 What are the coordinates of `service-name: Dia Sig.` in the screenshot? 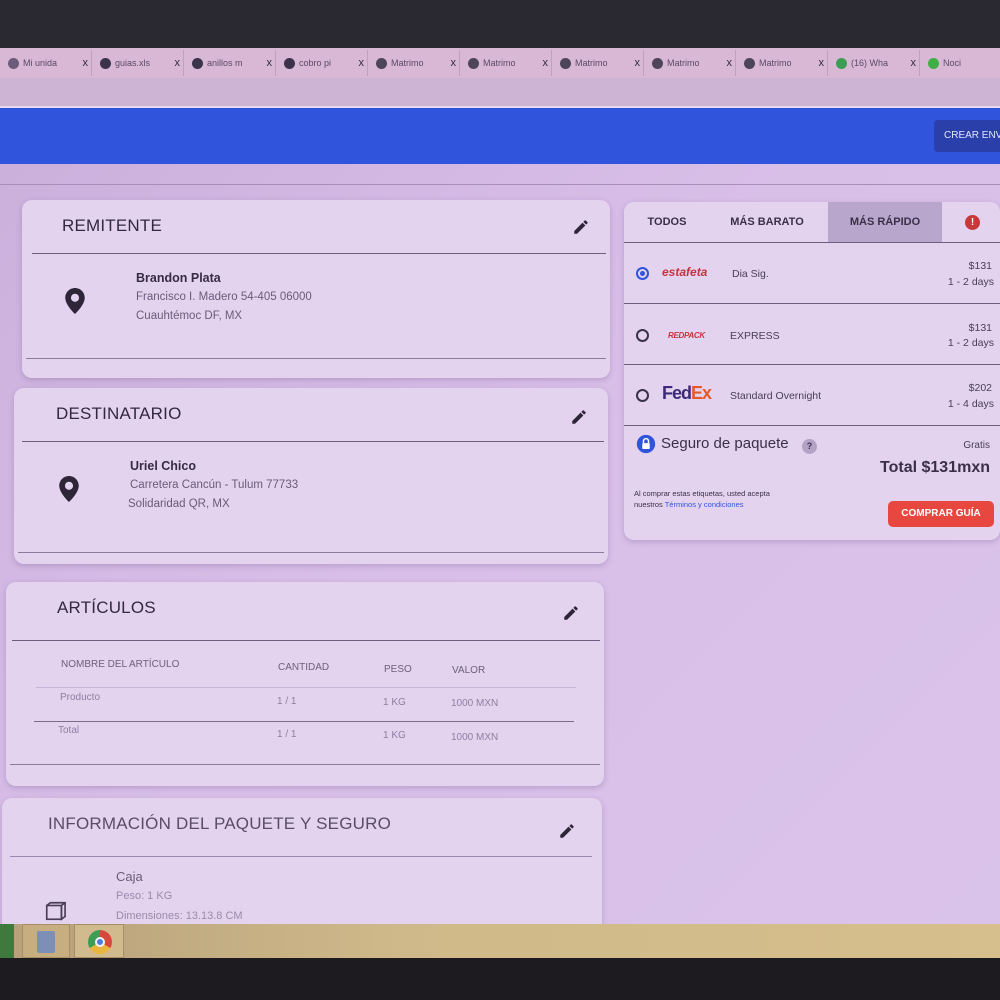 It's located at (750, 274).